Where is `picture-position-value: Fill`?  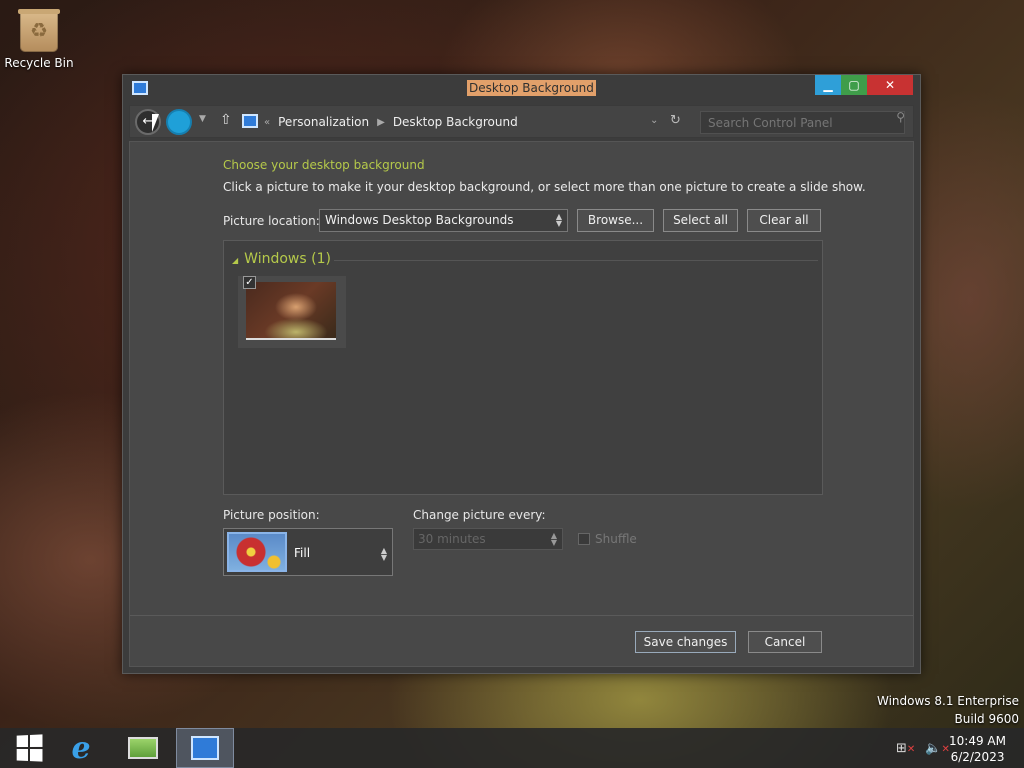
picture-position-value: Fill is located at coordinates (302, 553).